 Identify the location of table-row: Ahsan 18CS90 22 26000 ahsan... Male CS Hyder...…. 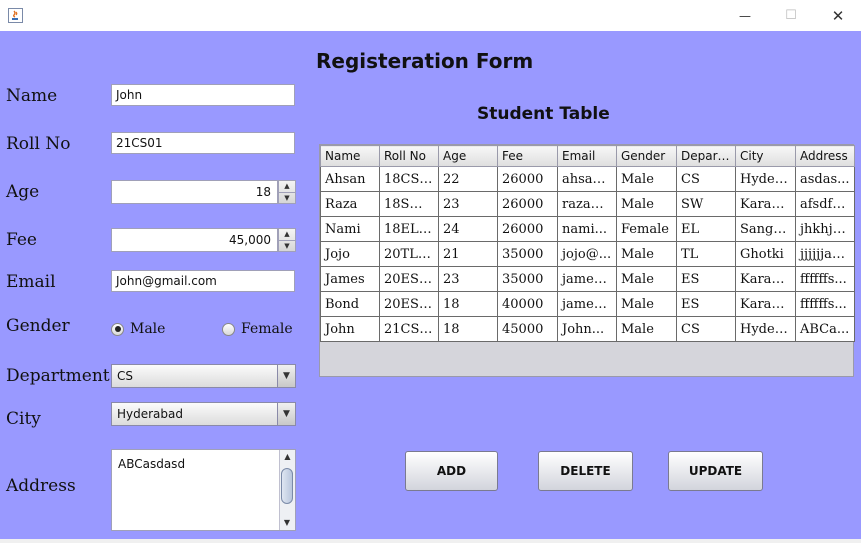
(587, 179).